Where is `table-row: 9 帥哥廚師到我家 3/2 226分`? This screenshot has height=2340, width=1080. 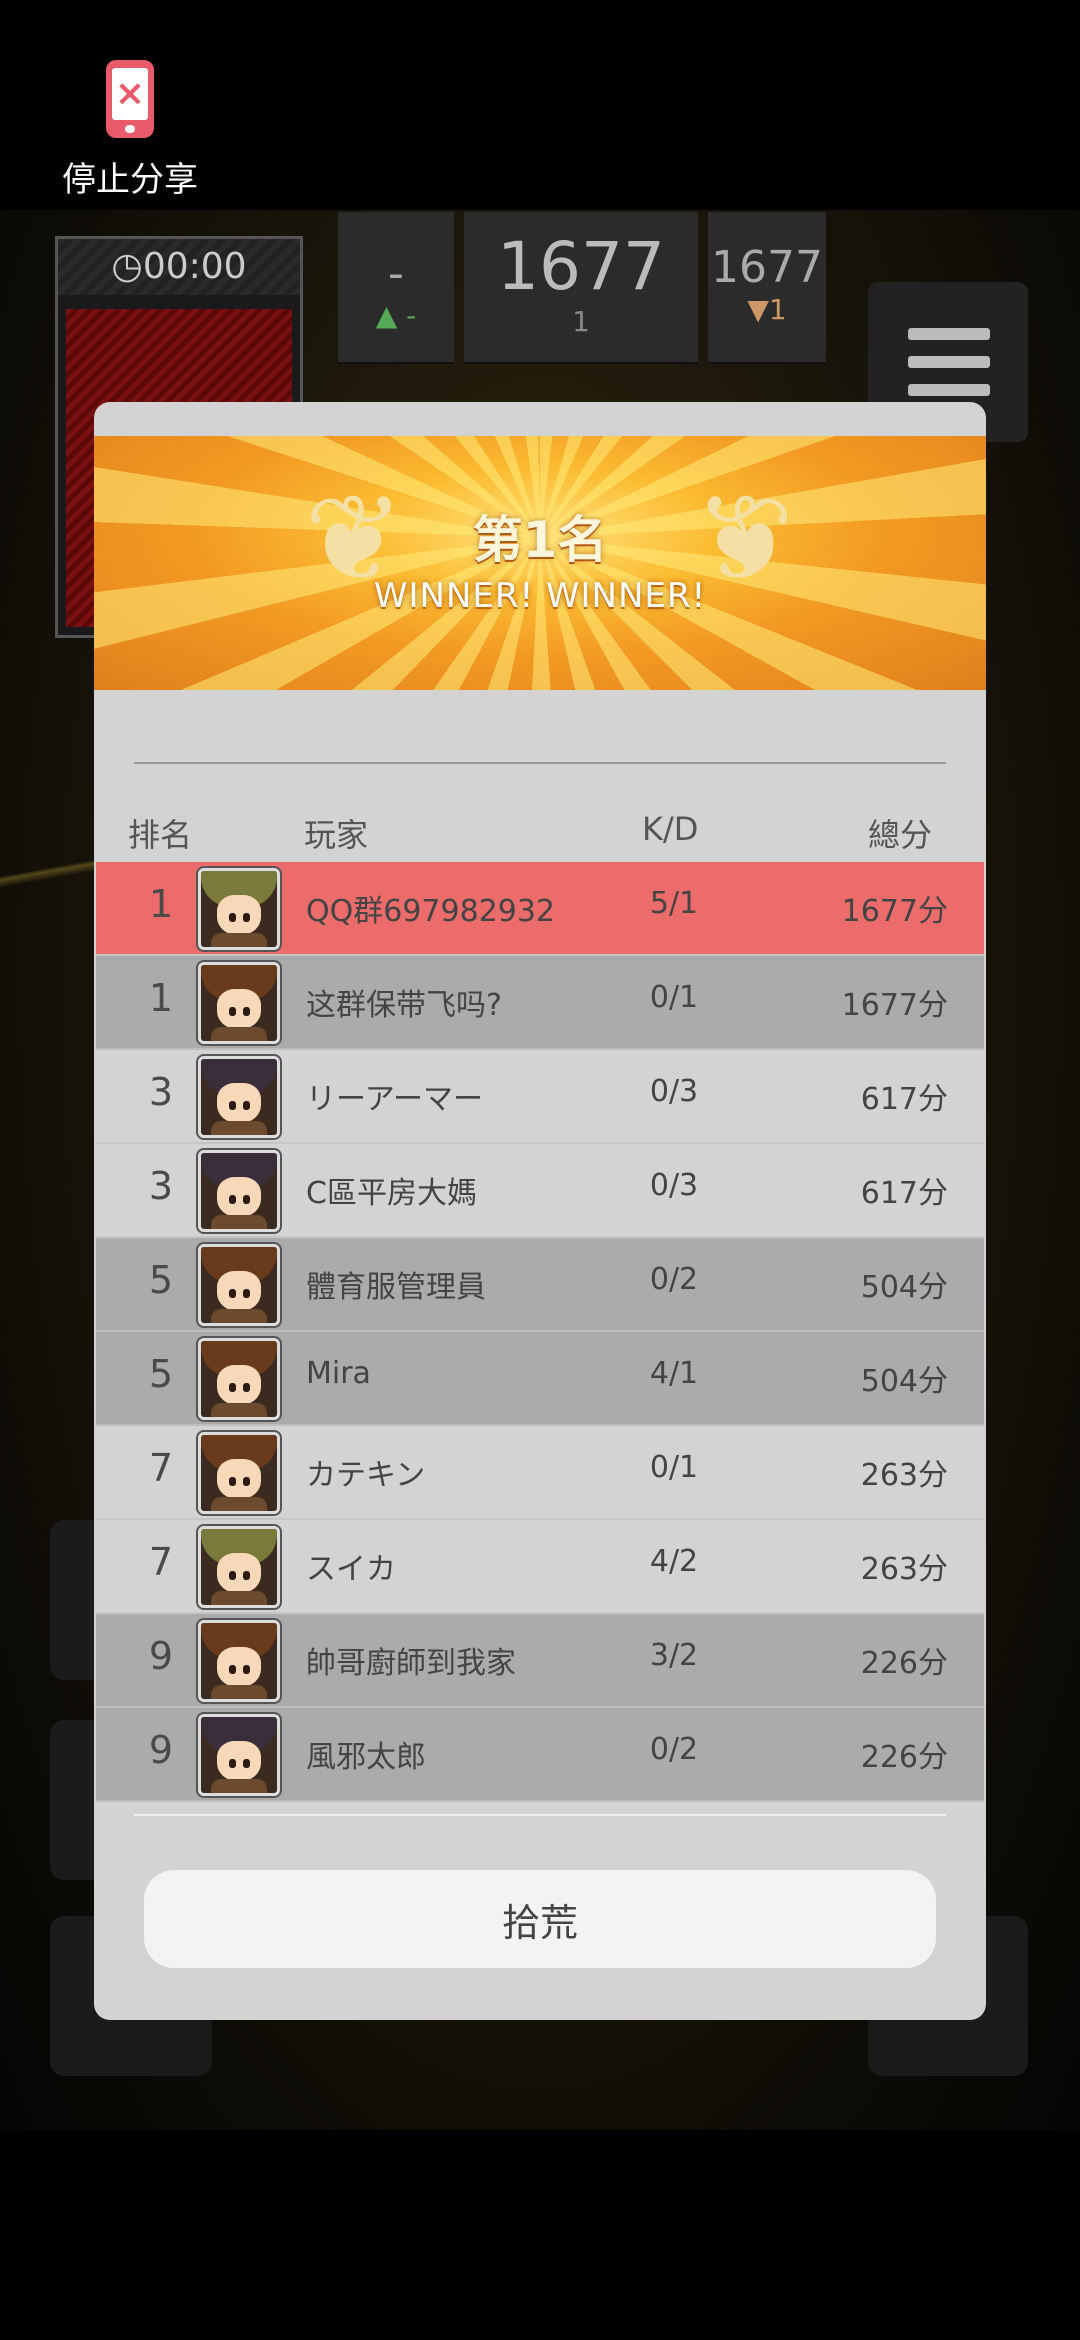
table-row: 9 帥哥廚師到我家 3/2 226分 is located at coordinates (540, 1661).